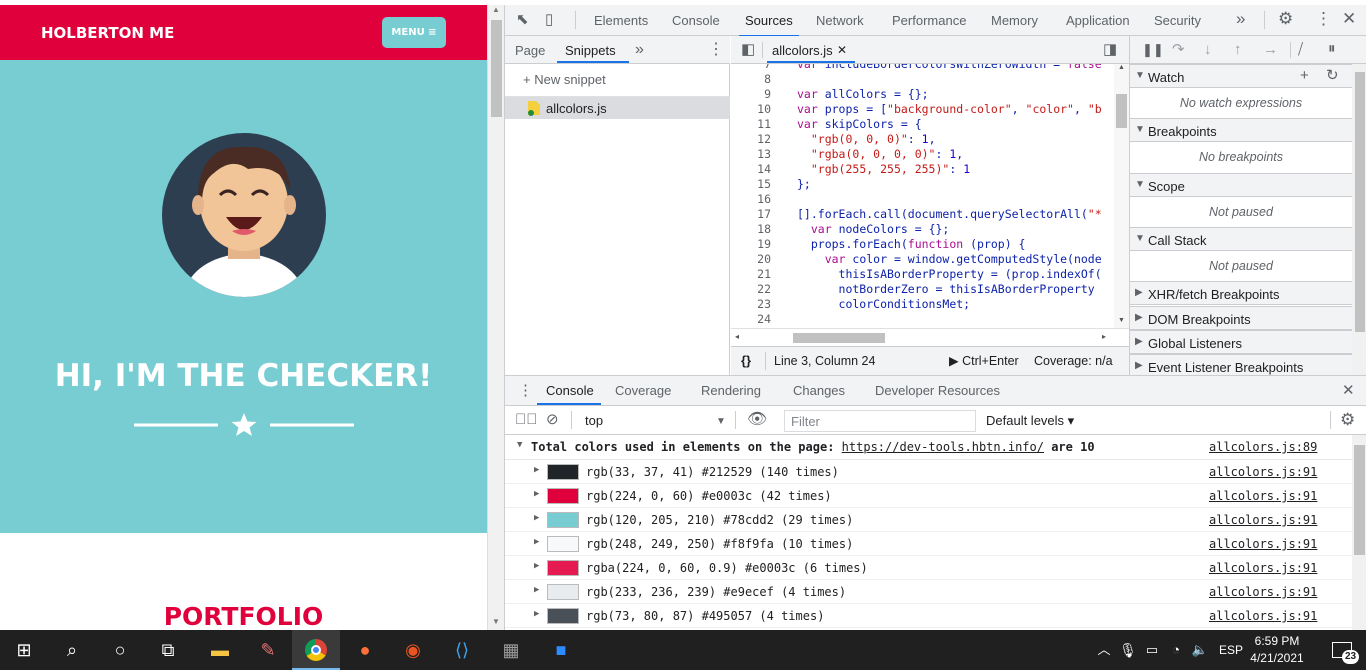  I want to click on line-number: 7, so click(751, 68).